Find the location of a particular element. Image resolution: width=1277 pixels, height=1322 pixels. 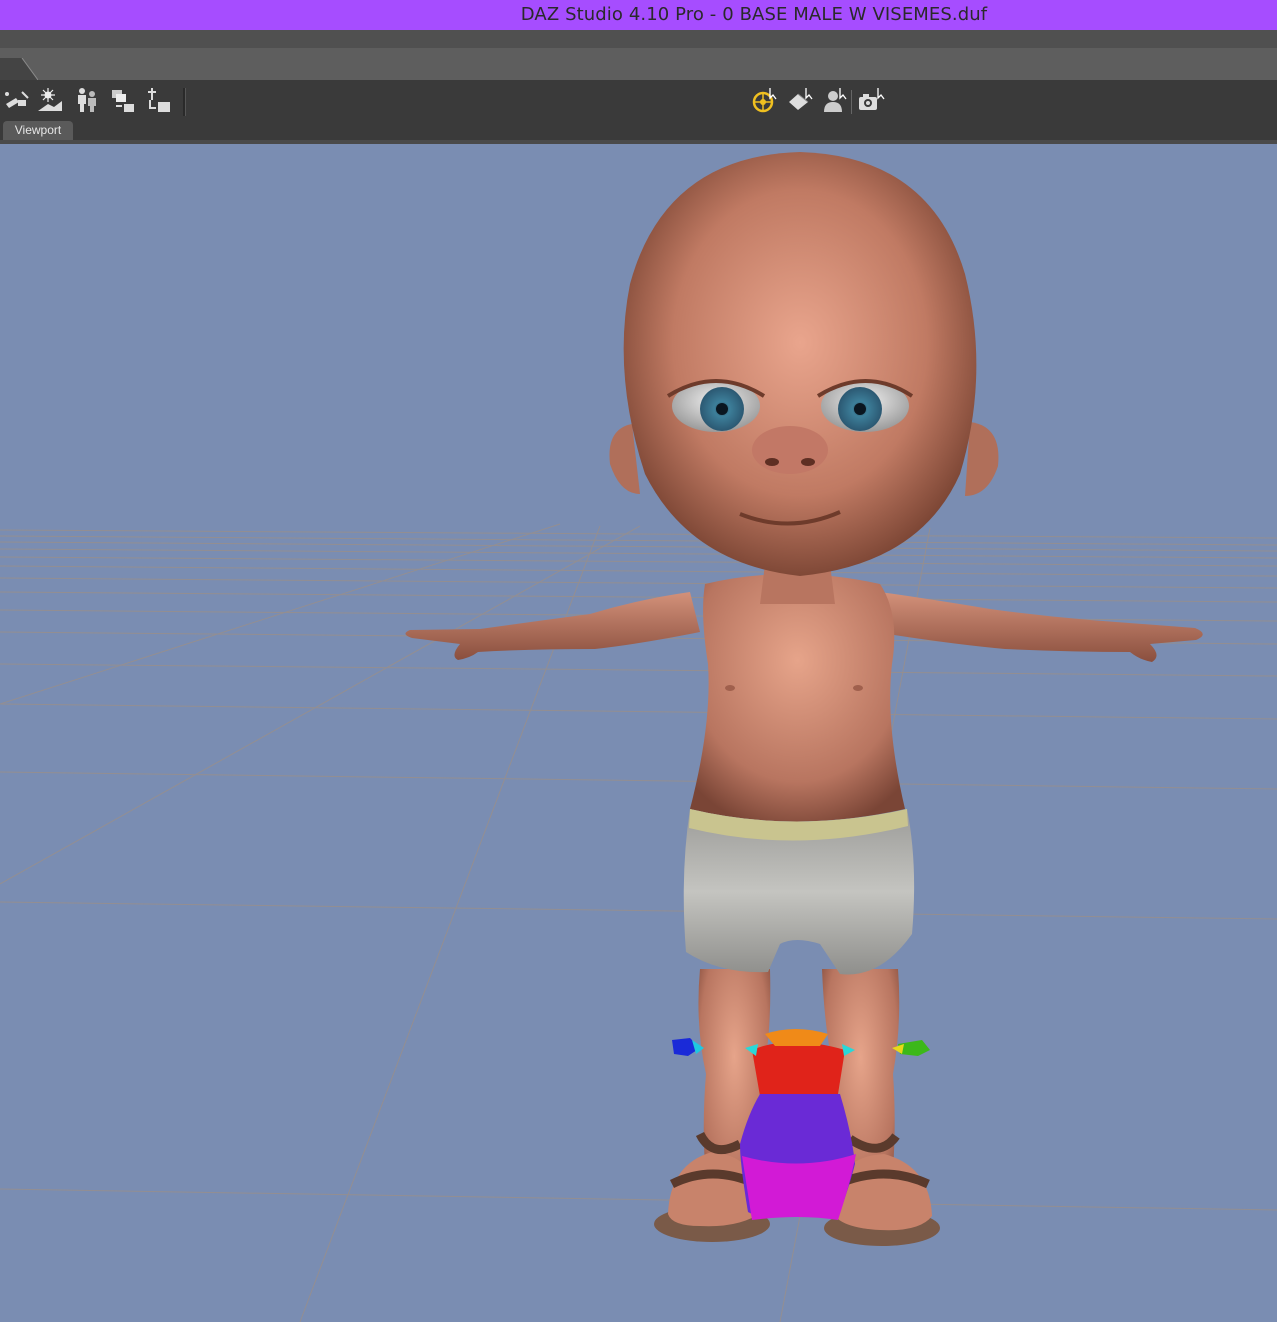

import-icon is located at coordinates (159, 100).